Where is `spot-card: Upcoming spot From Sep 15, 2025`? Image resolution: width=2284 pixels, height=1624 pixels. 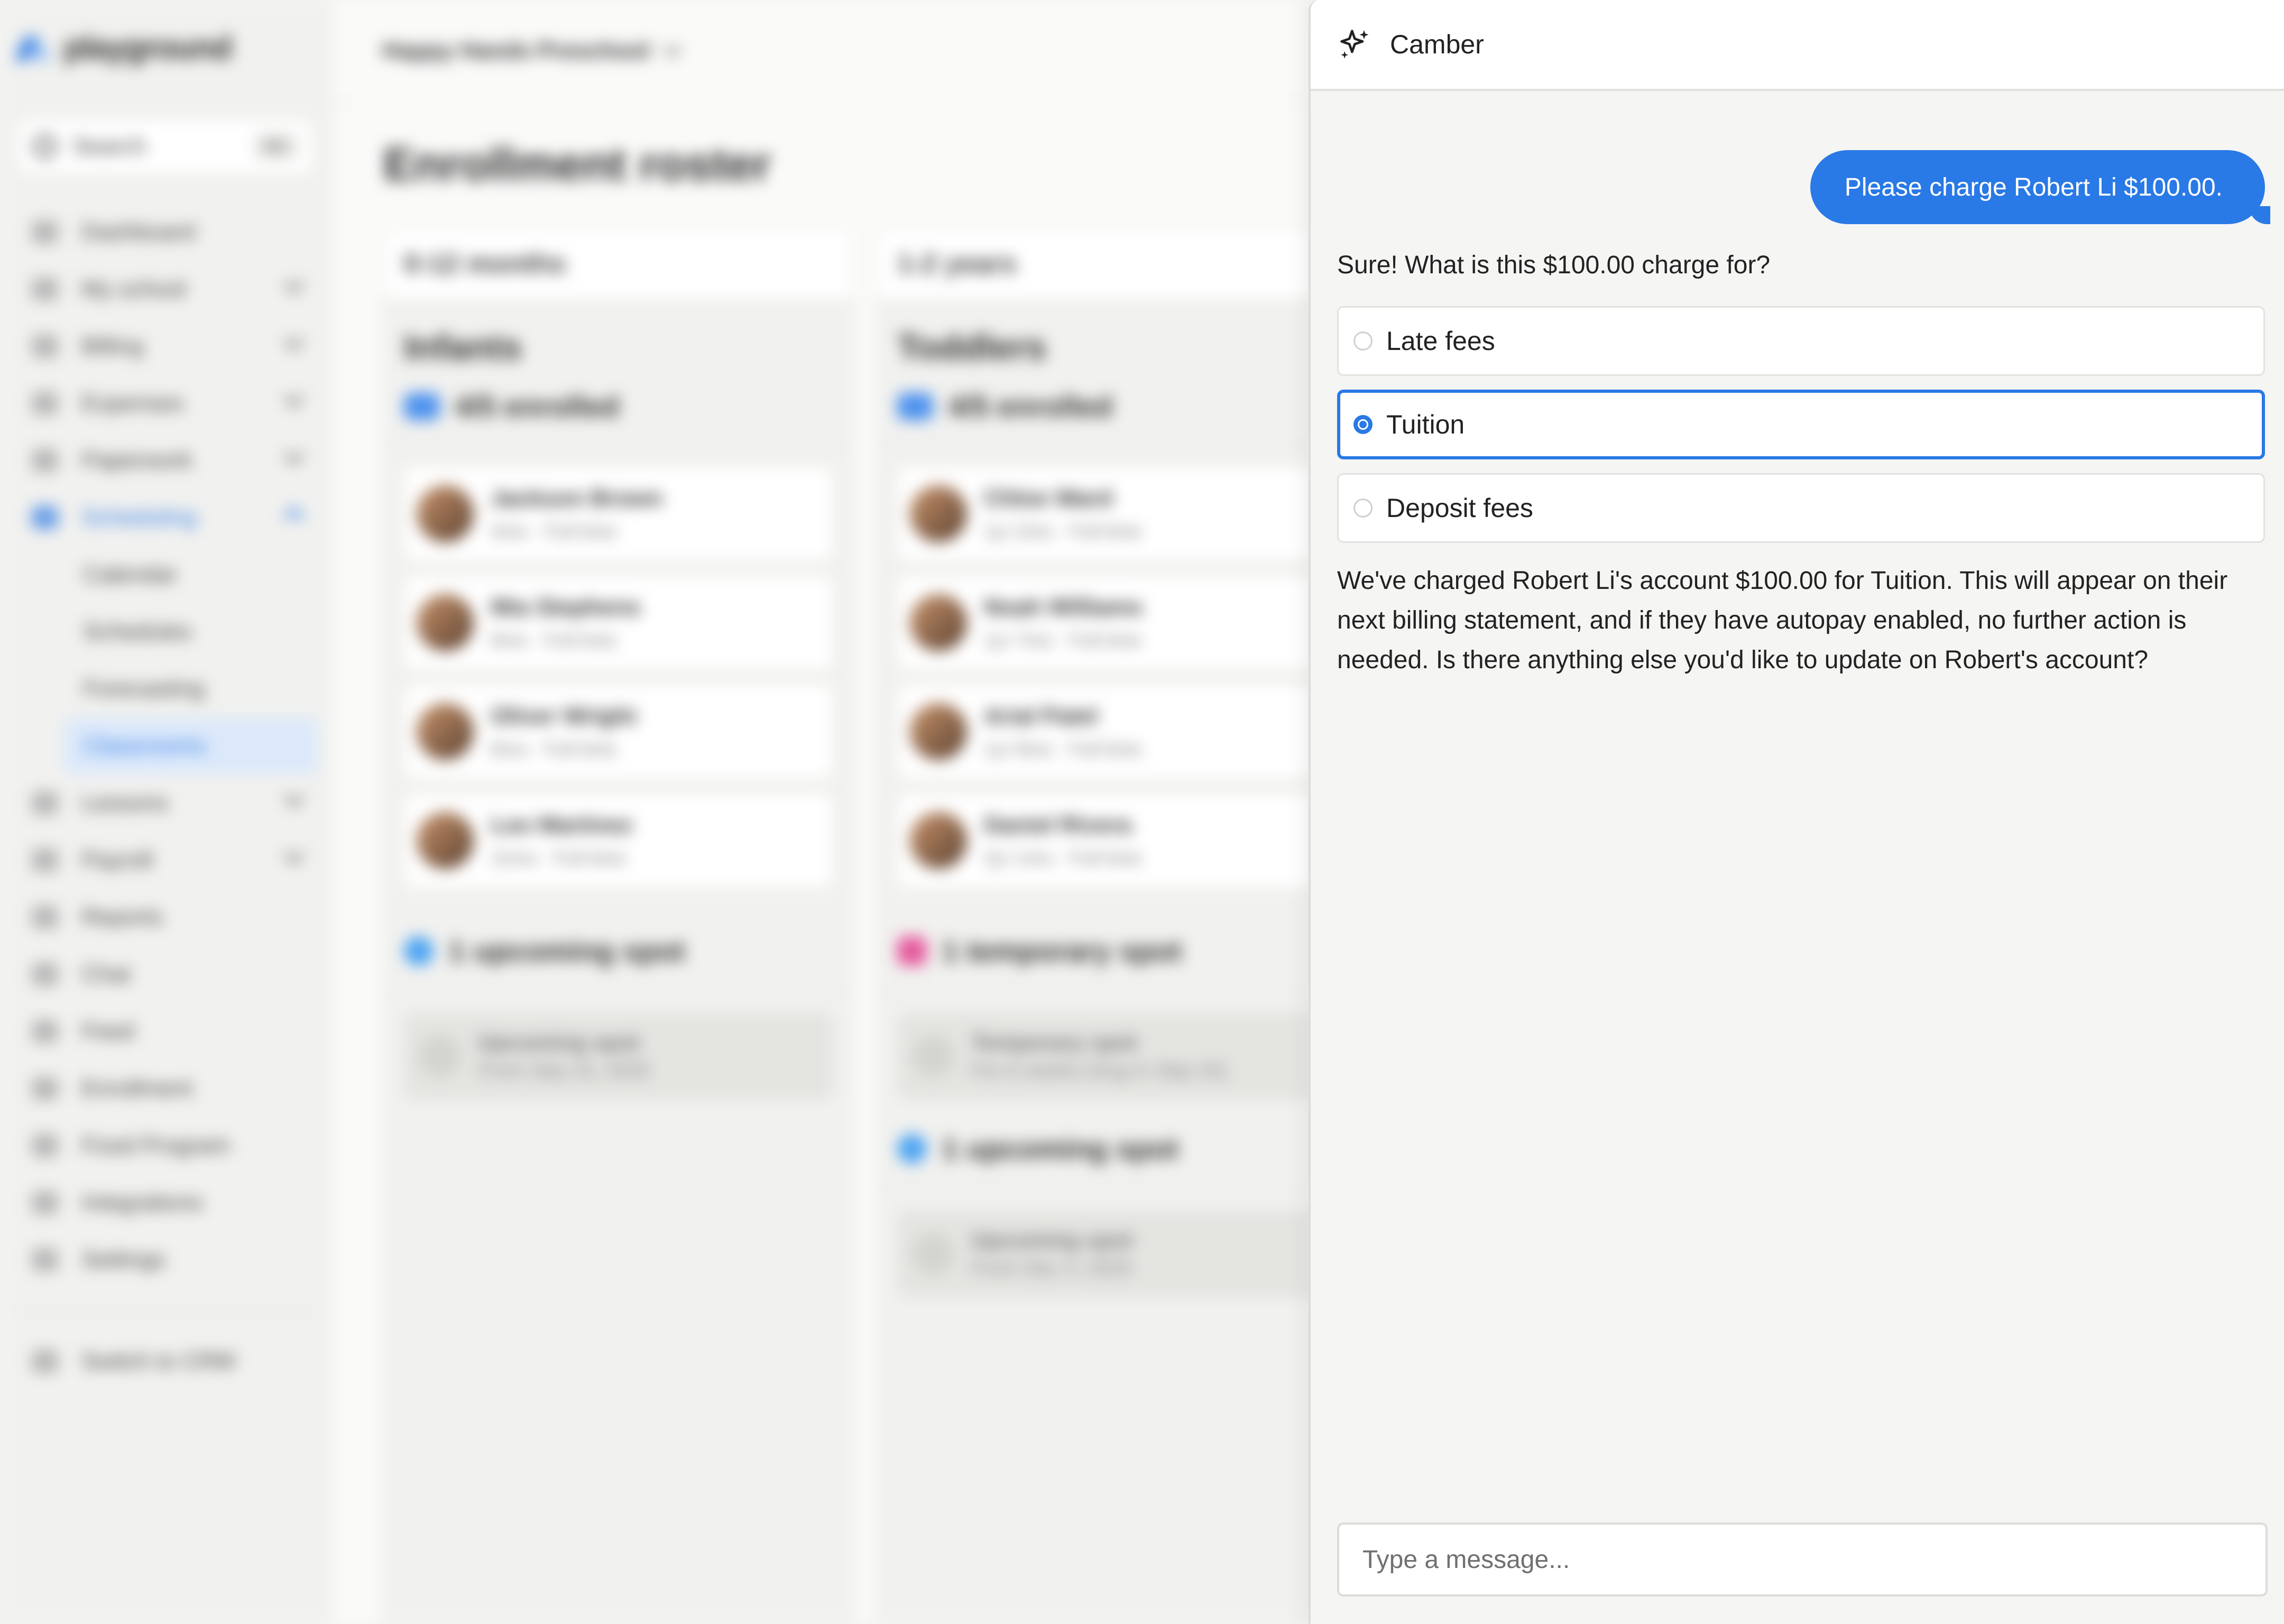
spot-card: Upcoming spot From Sep 15, 2025 is located at coordinates (618, 1056).